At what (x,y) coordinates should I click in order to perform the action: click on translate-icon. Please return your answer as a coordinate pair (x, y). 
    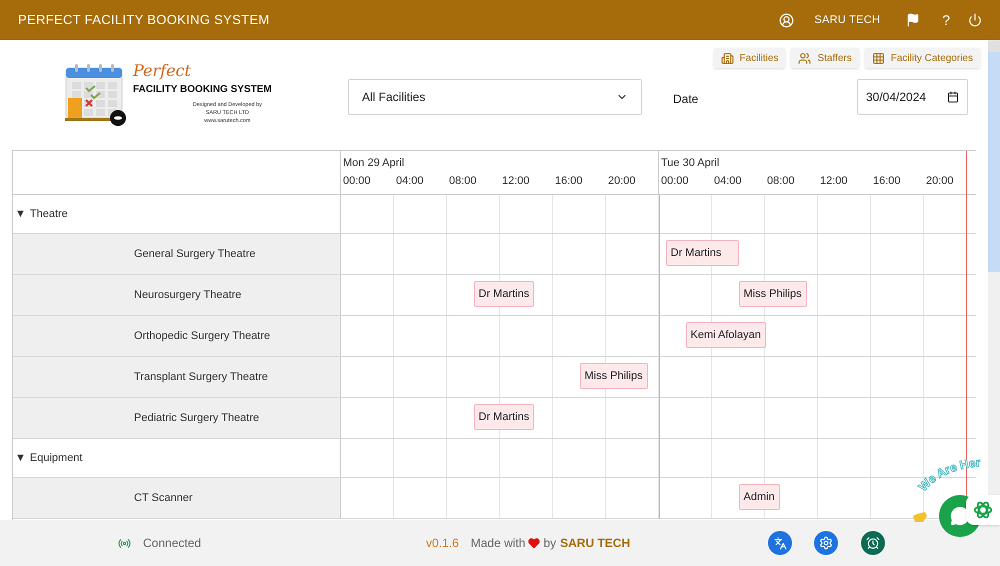
    Looking at the image, I should click on (780, 543).